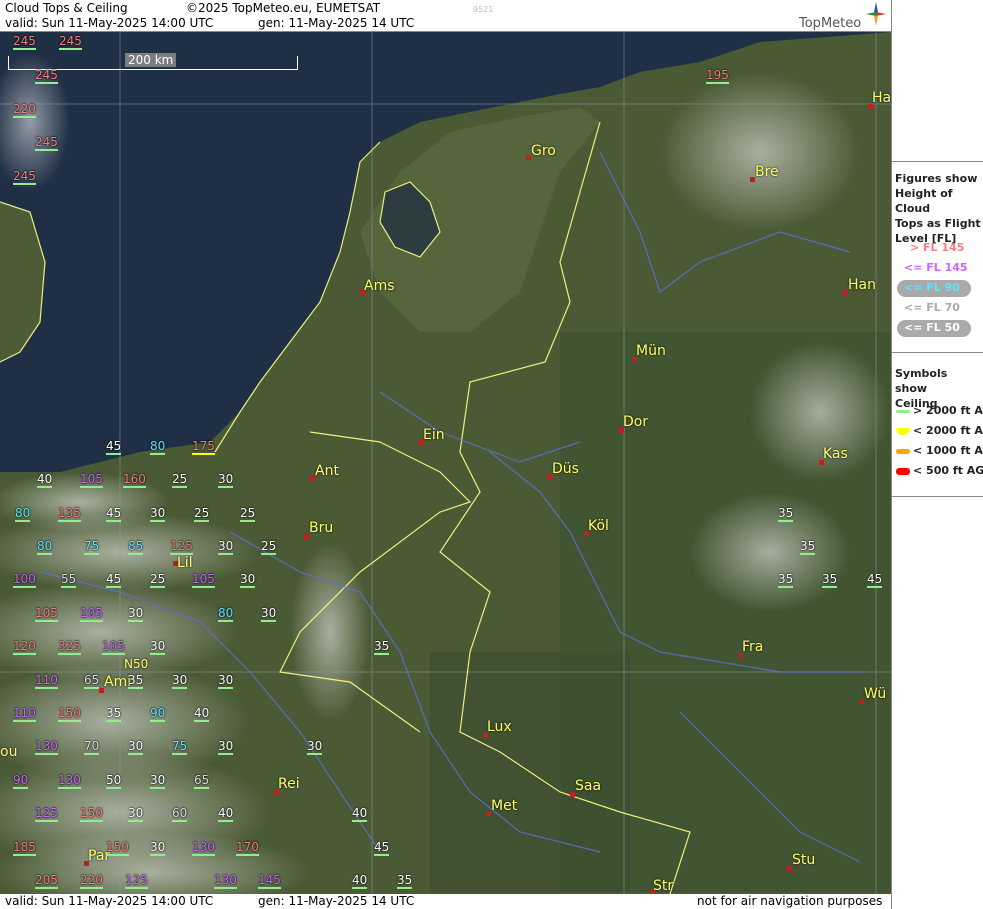 This screenshot has width=983, height=909. I want to click on city-label-ha: Ha, so click(881, 98).